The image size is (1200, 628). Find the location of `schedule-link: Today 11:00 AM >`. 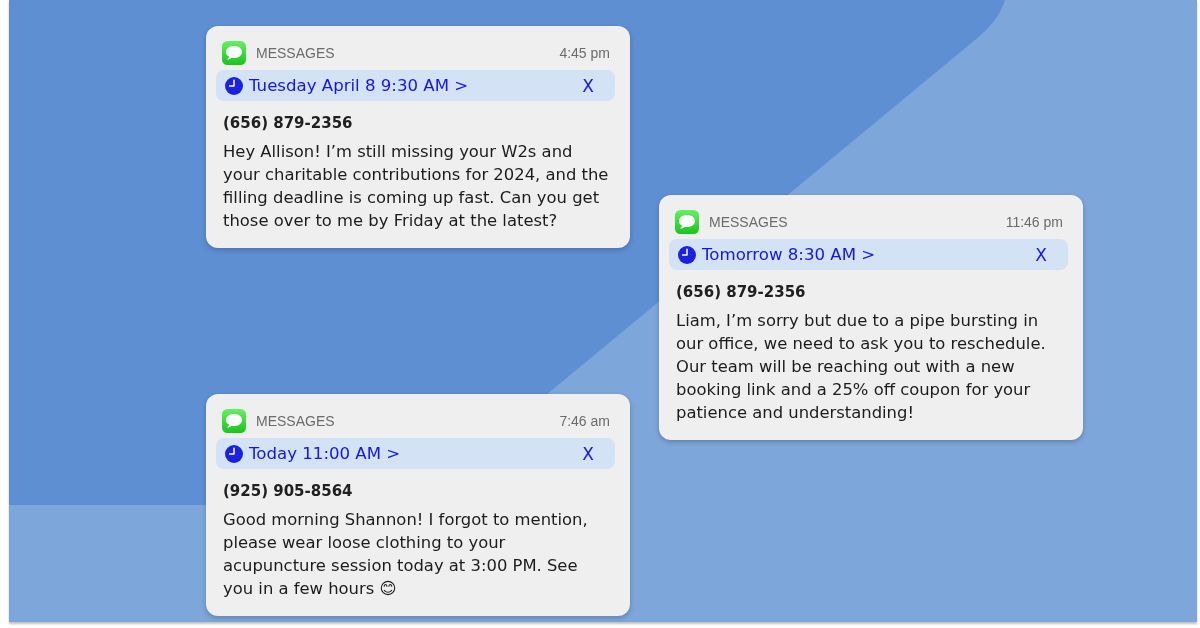

schedule-link: Today 11:00 AM > is located at coordinates (325, 453).